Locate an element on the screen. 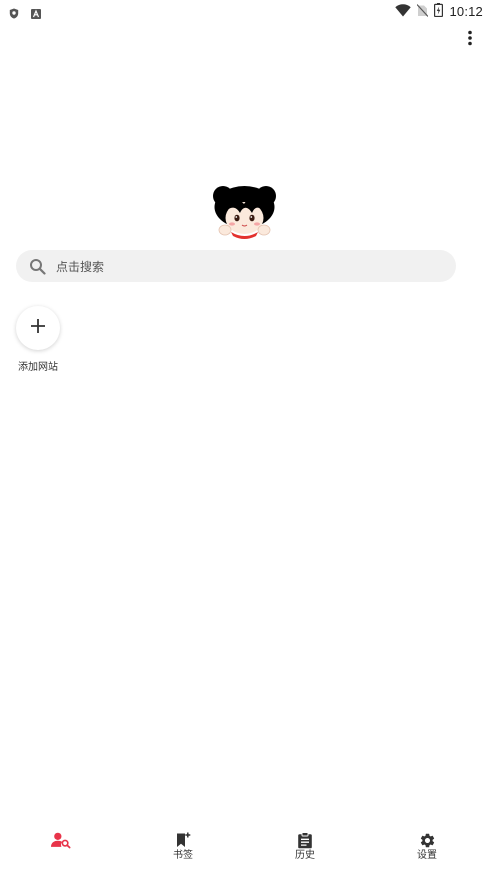 Image resolution: width=489 pixels, height=871 pixels. battery-charging-icon is located at coordinates (439, 11).